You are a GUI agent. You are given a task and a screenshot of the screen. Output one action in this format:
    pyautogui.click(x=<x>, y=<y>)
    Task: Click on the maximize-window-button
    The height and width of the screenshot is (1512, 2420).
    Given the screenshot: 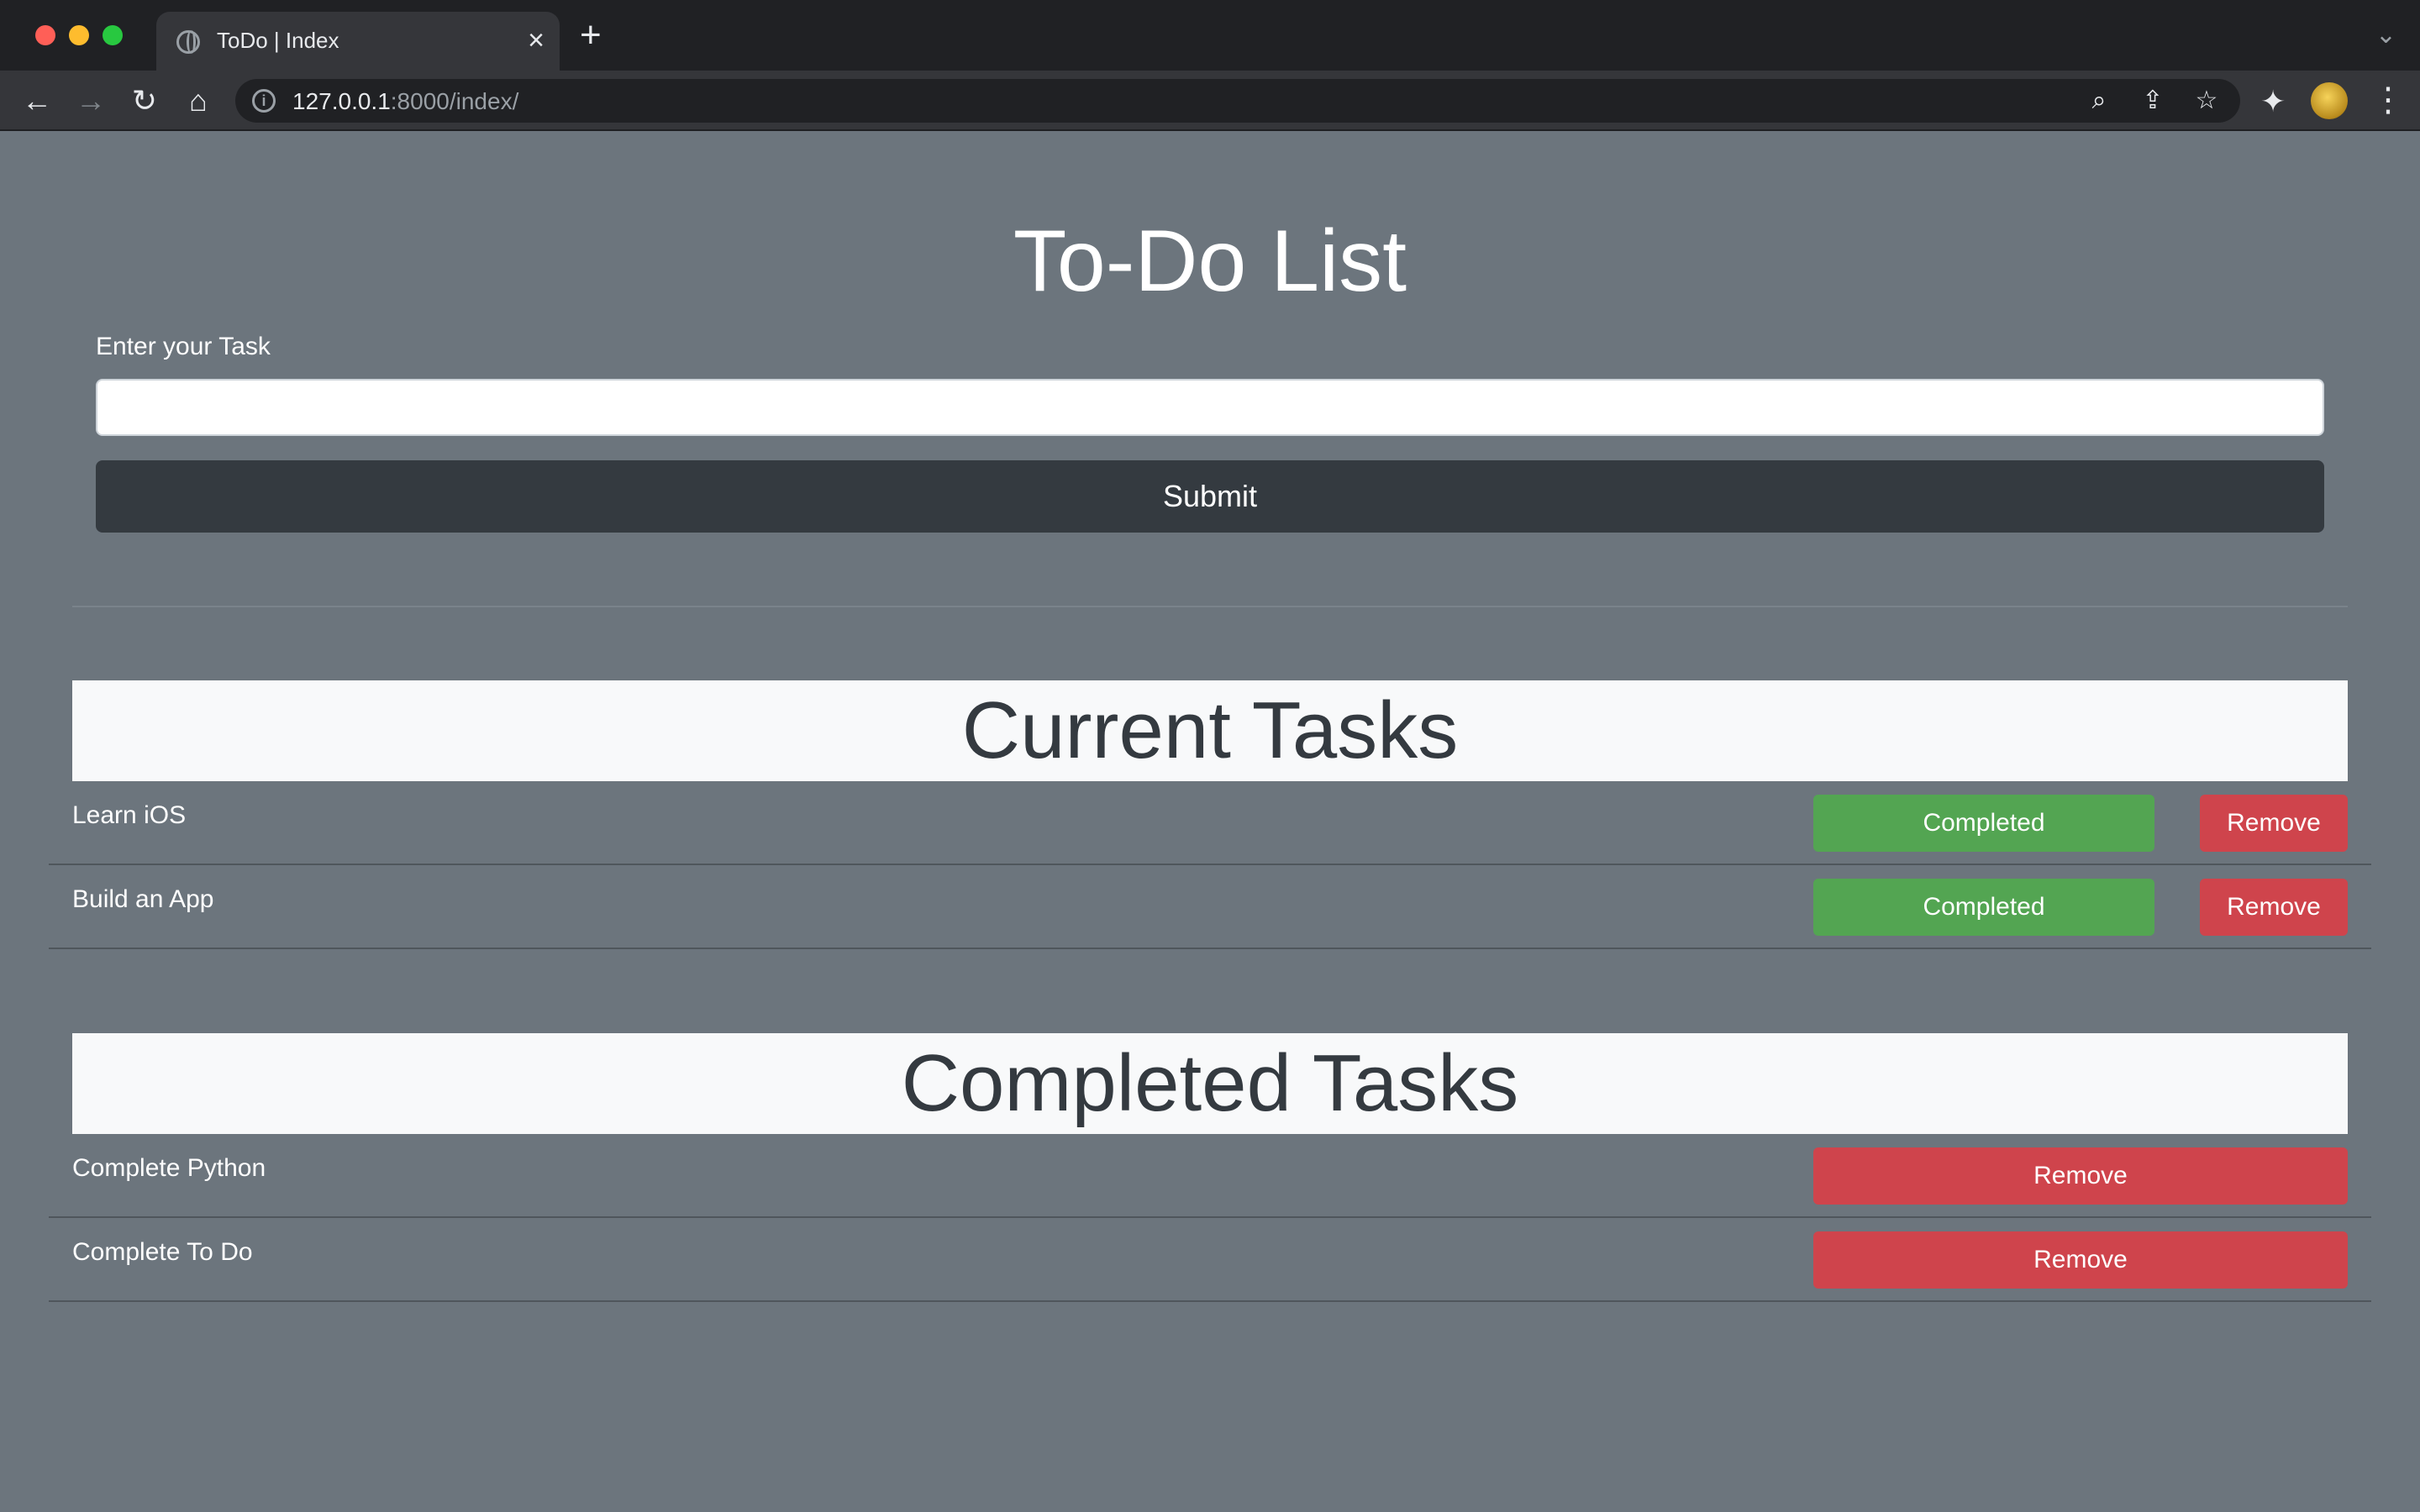 What is the action you would take?
    pyautogui.click(x=113, y=35)
    